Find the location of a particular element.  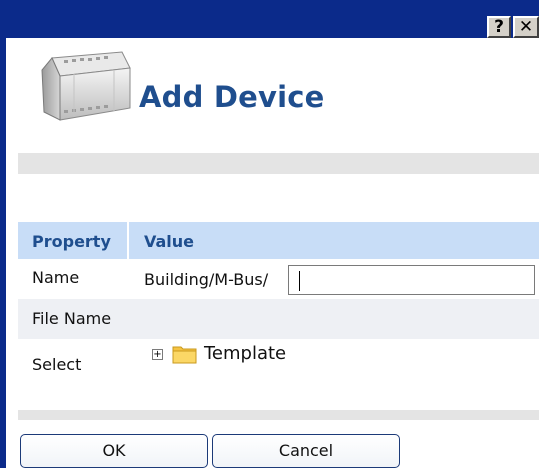

window-frame-left is located at coordinates (3, 253).